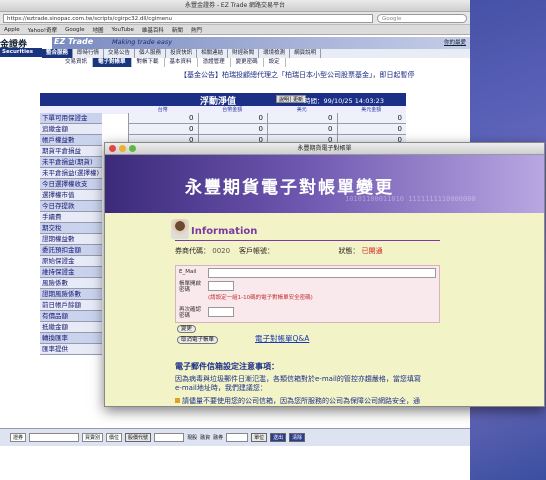 The height and width of the screenshot is (480, 546). Describe the element at coordinates (71, 250) in the screenshot. I see `fund-row-label: 委託預扣金額` at that location.